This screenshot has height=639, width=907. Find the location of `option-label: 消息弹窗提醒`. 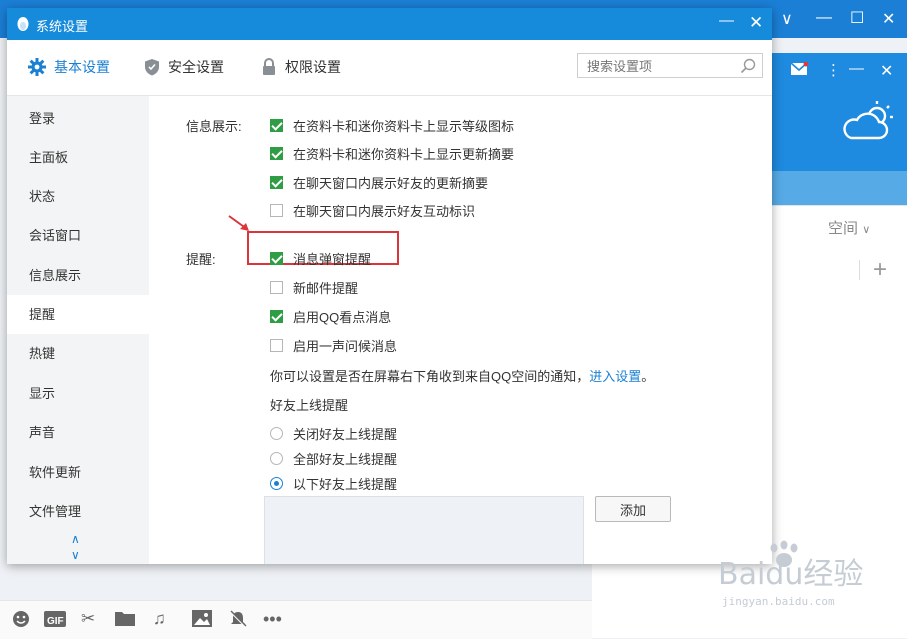

option-label: 消息弹窗提醒 is located at coordinates (332, 259).